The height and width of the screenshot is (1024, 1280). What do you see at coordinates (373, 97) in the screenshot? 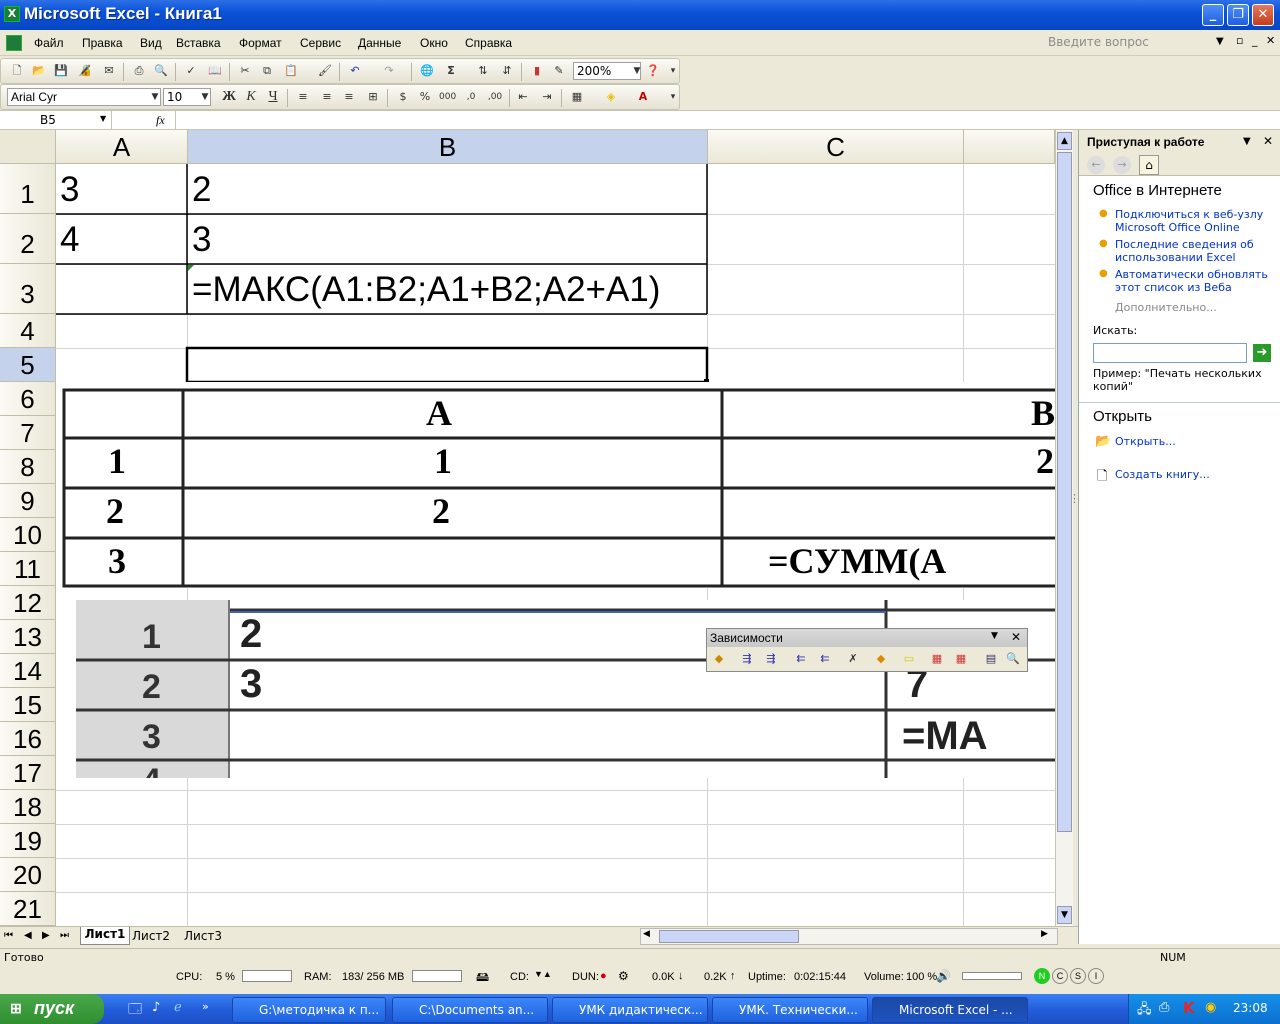
I see `merge-center-icon: ⊞` at bounding box center [373, 97].